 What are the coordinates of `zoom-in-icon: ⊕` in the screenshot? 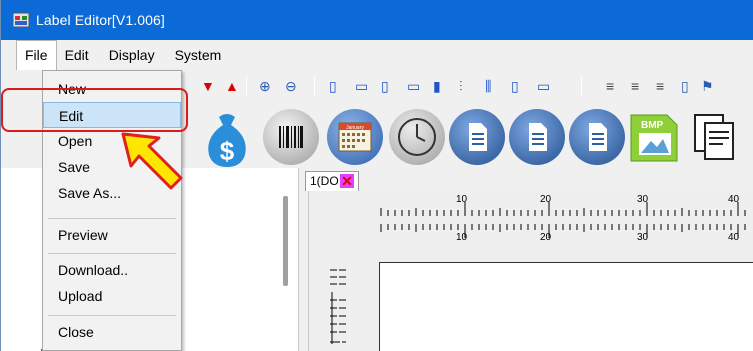 It's located at (265, 86).